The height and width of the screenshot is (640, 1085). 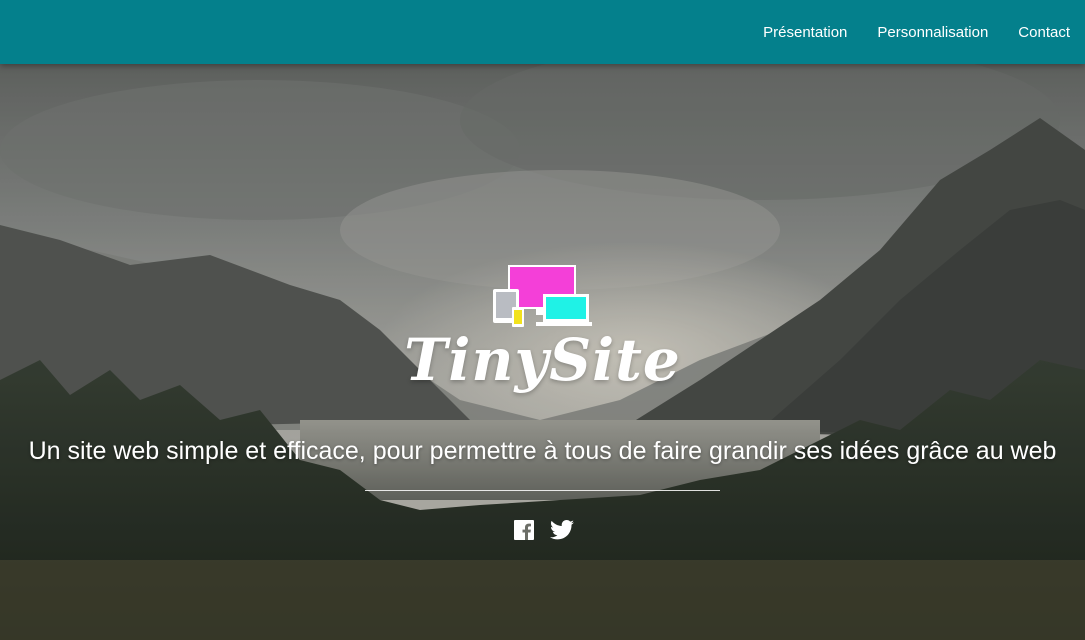 I want to click on facebook-icon, so click(x=524, y=530).